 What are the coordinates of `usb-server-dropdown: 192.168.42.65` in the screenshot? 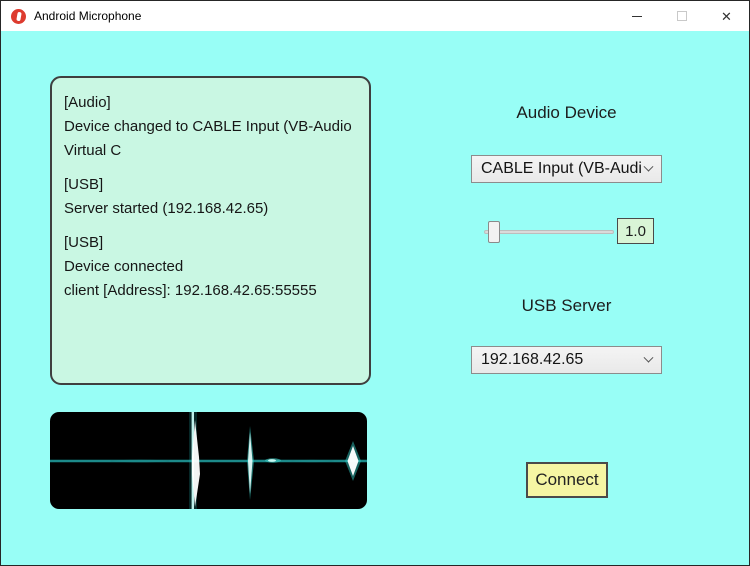 It's located at (566, 360).